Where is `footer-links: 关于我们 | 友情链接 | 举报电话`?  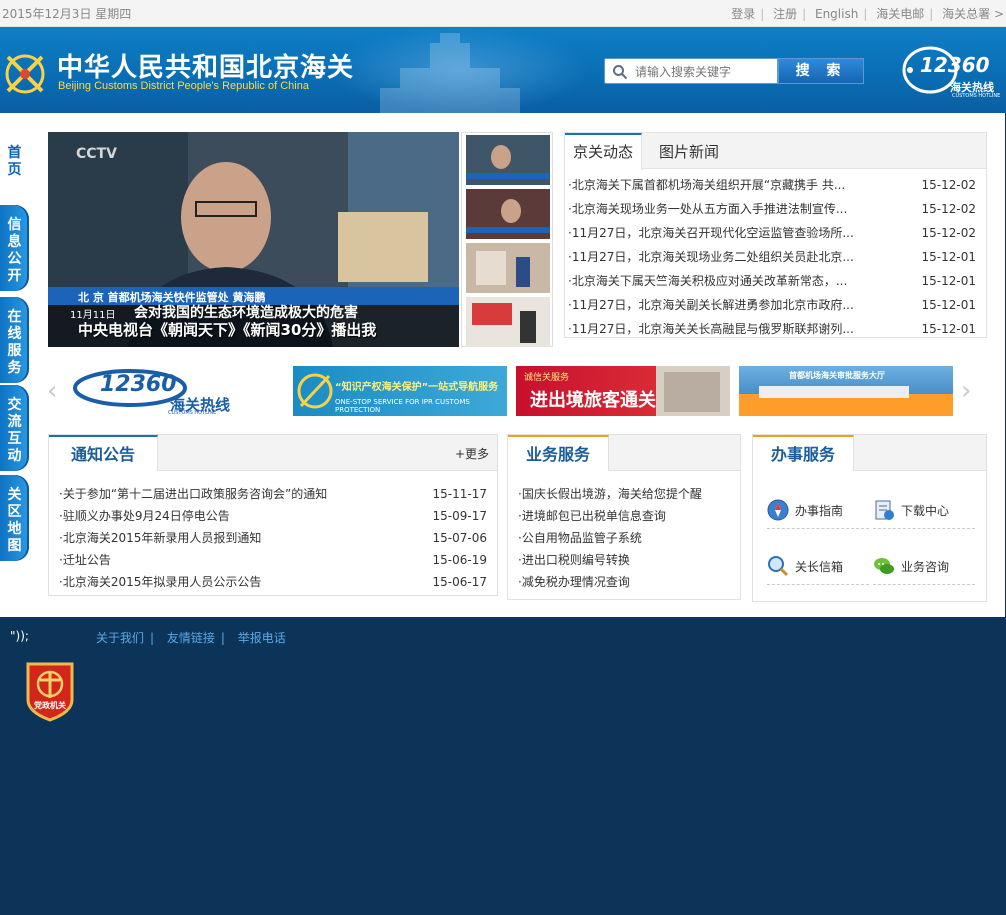 footer-links: 关于我们 | 友情链接 | 举报电话 is located at coordinates (191, 638).